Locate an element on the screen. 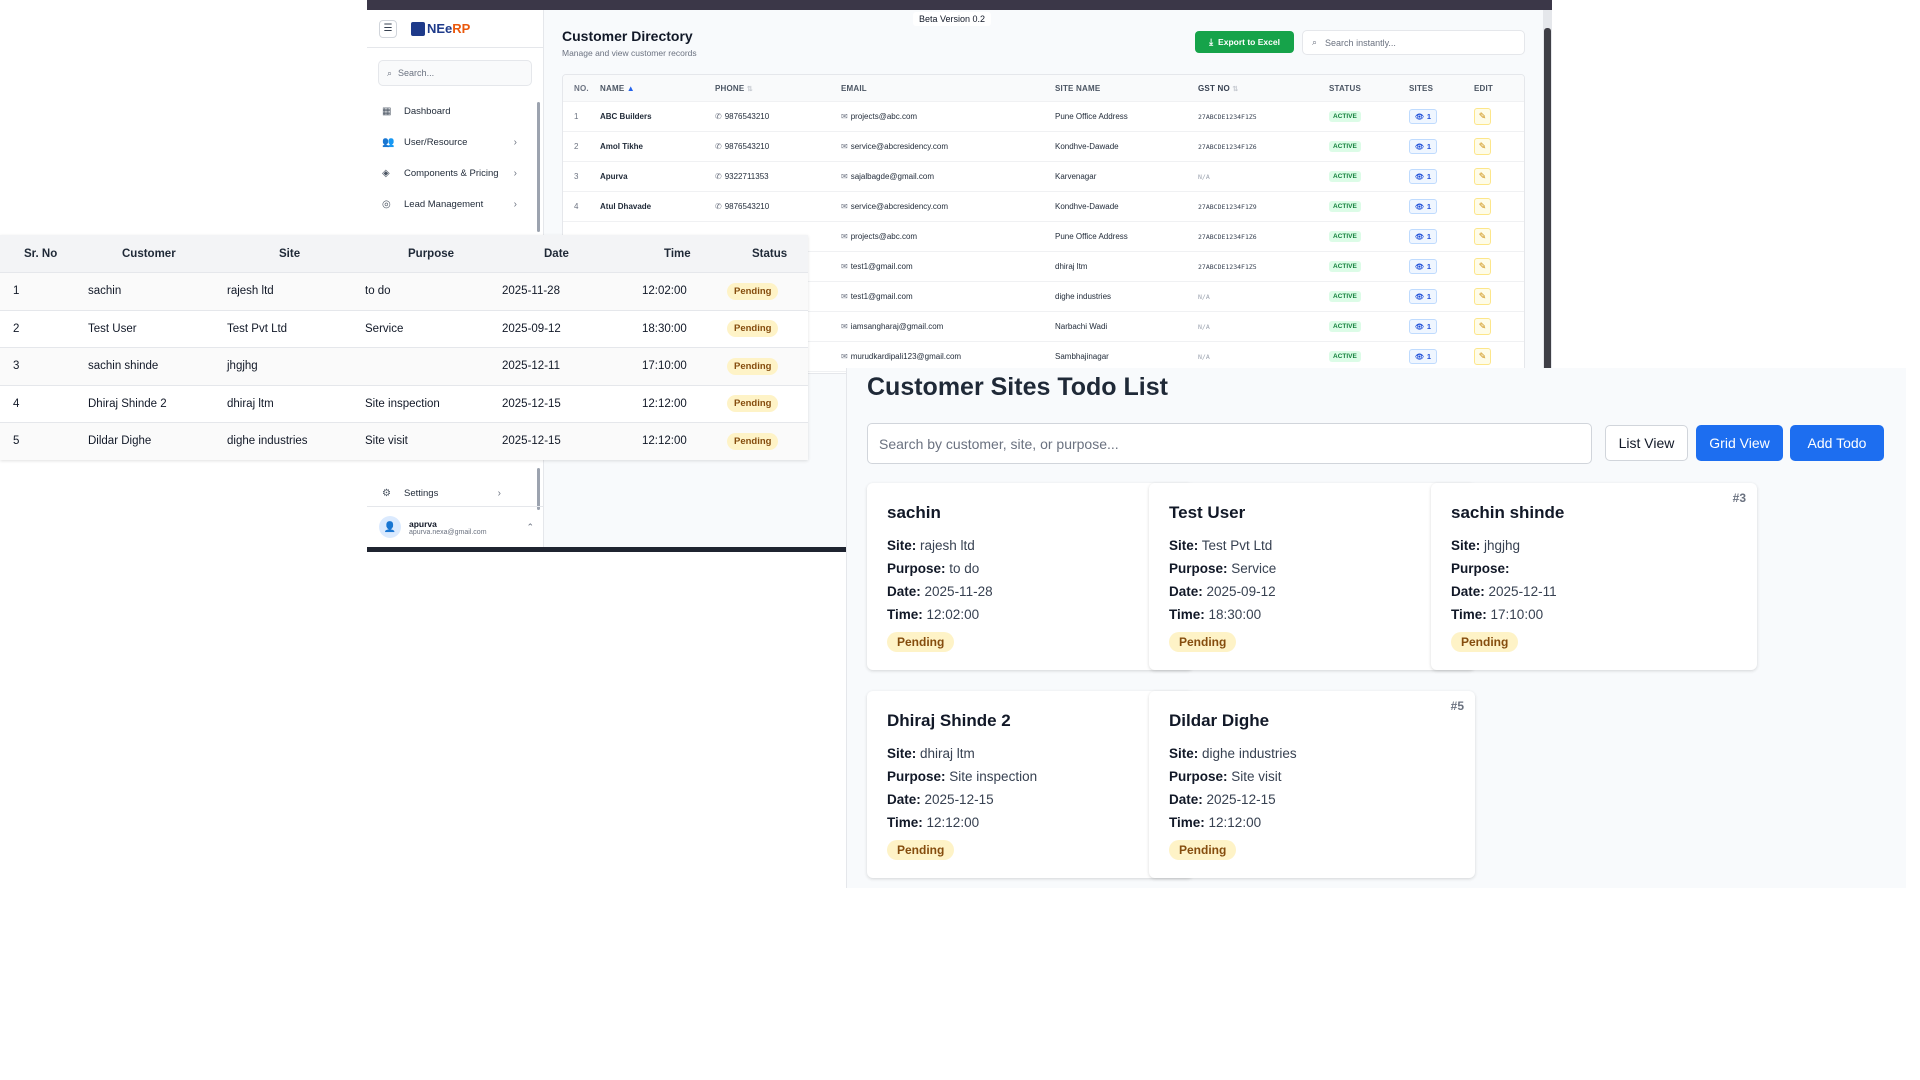  sidebar-scrollbar-lower is located at coordinates (538, 489).